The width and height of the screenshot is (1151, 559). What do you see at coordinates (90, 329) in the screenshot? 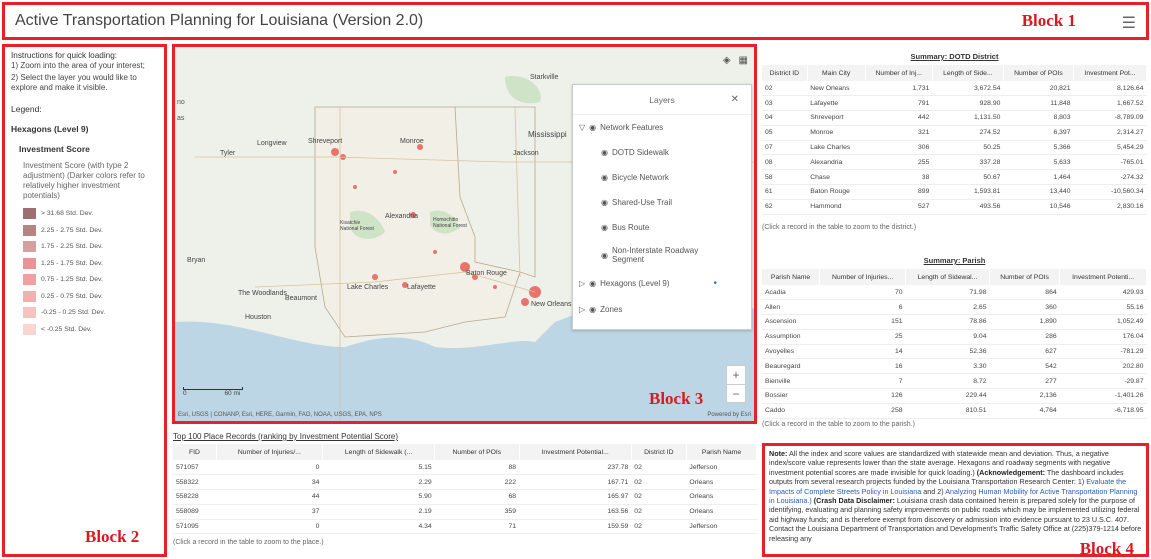
I see `legend-item: < -0.25 Std. Dev.` at bounding box center [90, 329].